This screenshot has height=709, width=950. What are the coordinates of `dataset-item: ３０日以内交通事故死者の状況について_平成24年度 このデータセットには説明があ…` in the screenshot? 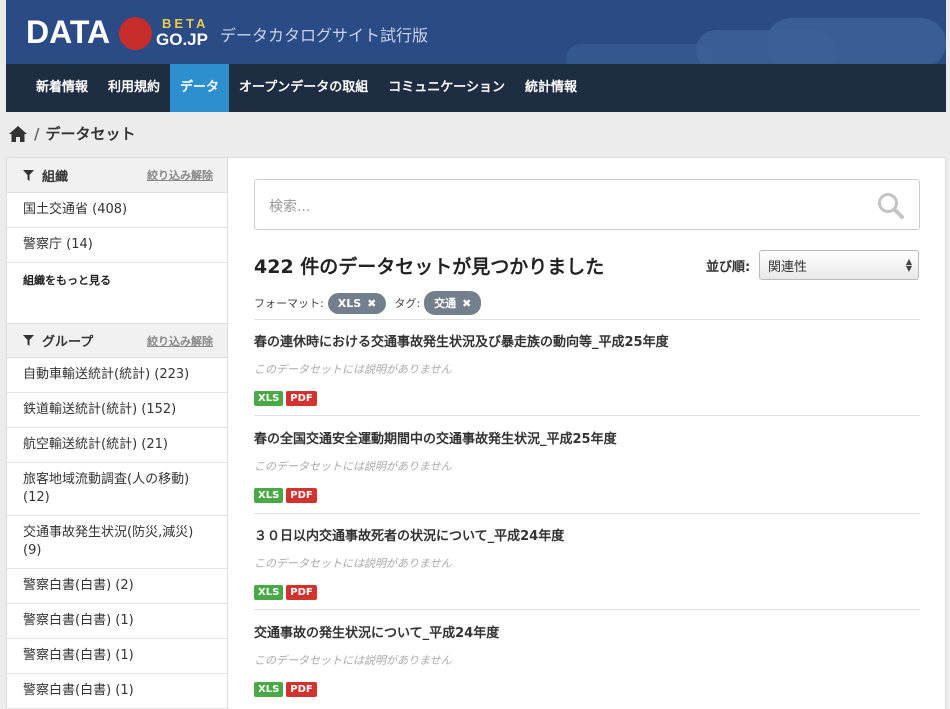 It's located at (587, 562).